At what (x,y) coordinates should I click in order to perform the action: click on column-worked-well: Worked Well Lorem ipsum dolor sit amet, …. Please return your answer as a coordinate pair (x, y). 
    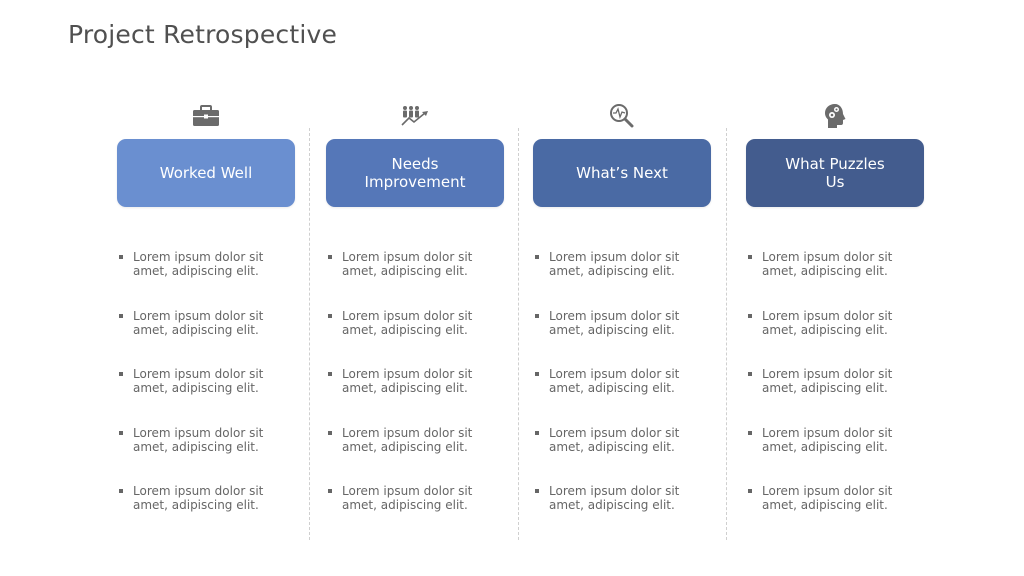
    Looking at the image, I should click on (206, 306).